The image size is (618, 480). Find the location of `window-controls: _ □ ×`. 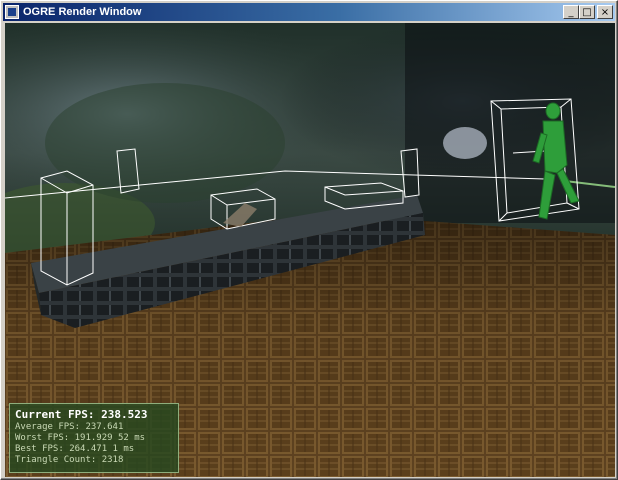

window-controls: _ □ × is located at coordinates (588, 12).